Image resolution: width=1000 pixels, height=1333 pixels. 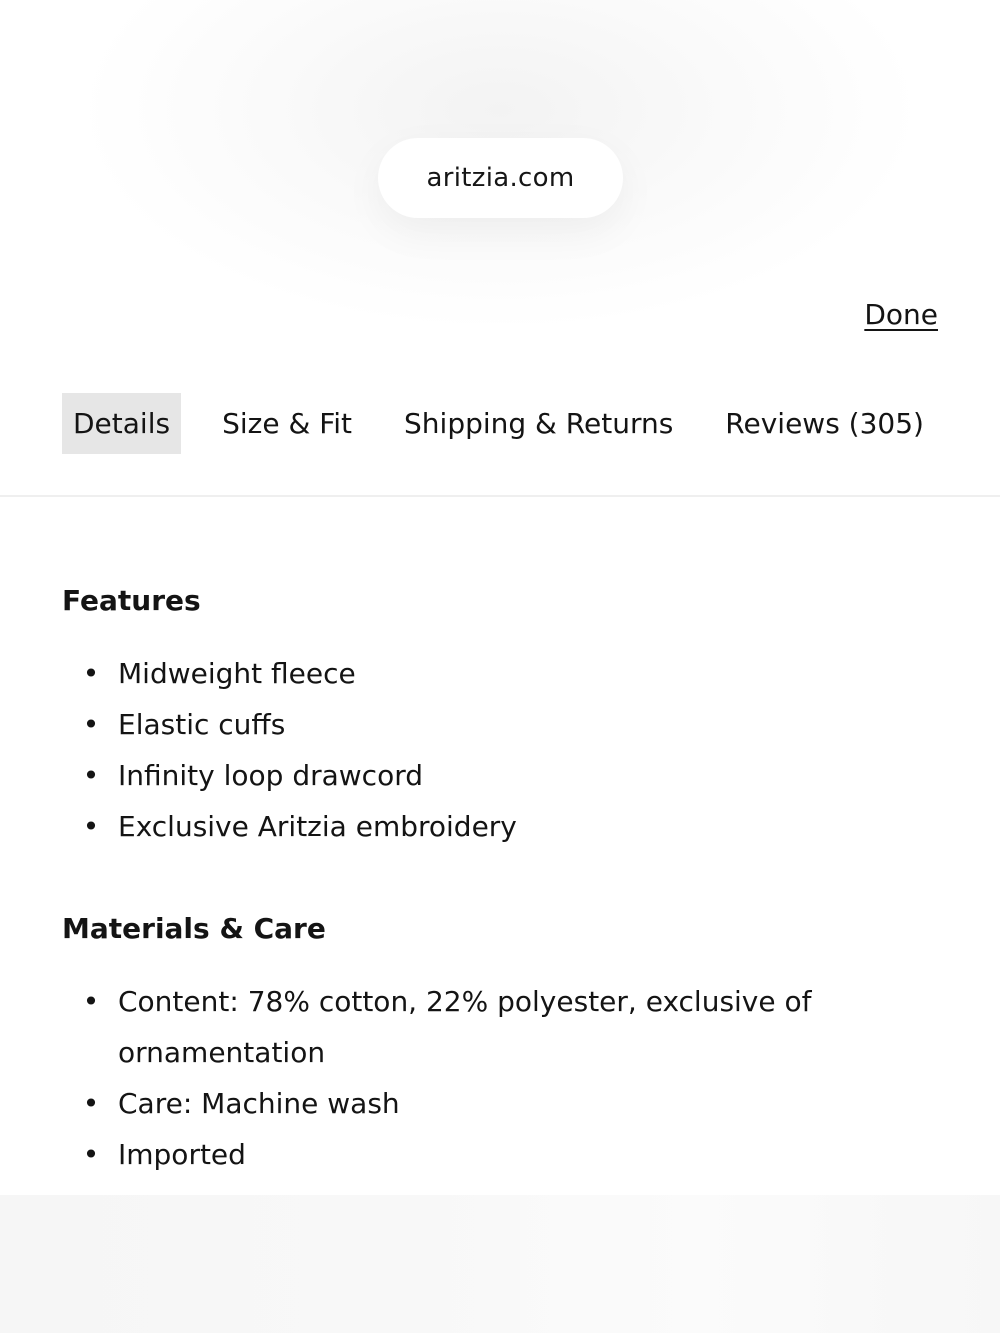 I want to click on list-item-text: Care: Machine wash, so click(x=259, y=1103).